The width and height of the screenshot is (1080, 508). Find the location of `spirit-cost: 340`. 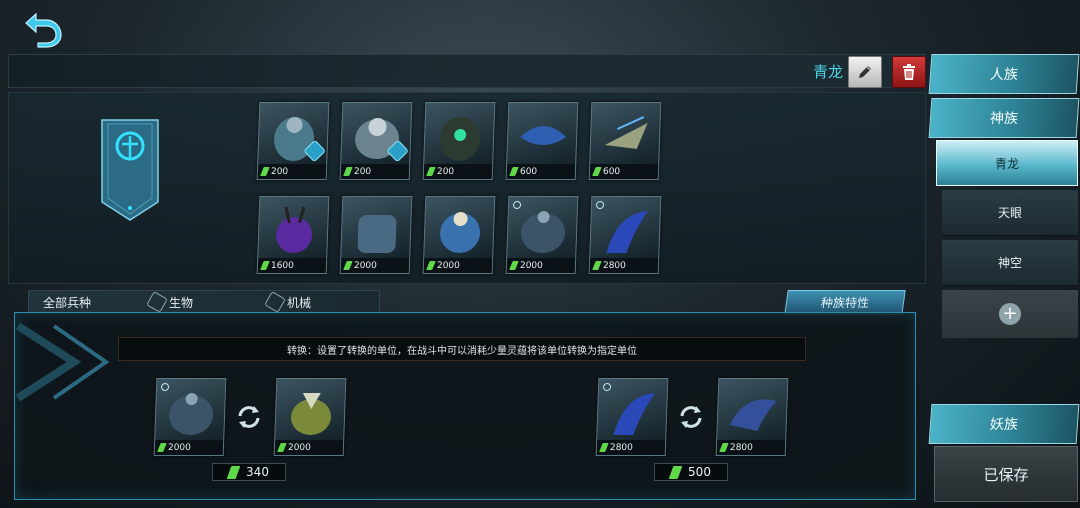

spirit-cost: 340 is located at coordinates (249, 472).